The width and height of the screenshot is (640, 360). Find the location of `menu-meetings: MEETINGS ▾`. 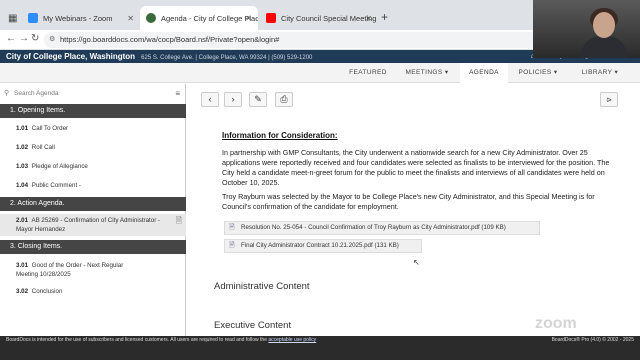

menu-meetings: MEETINGS ▾ is located at coordinates (427, 73).